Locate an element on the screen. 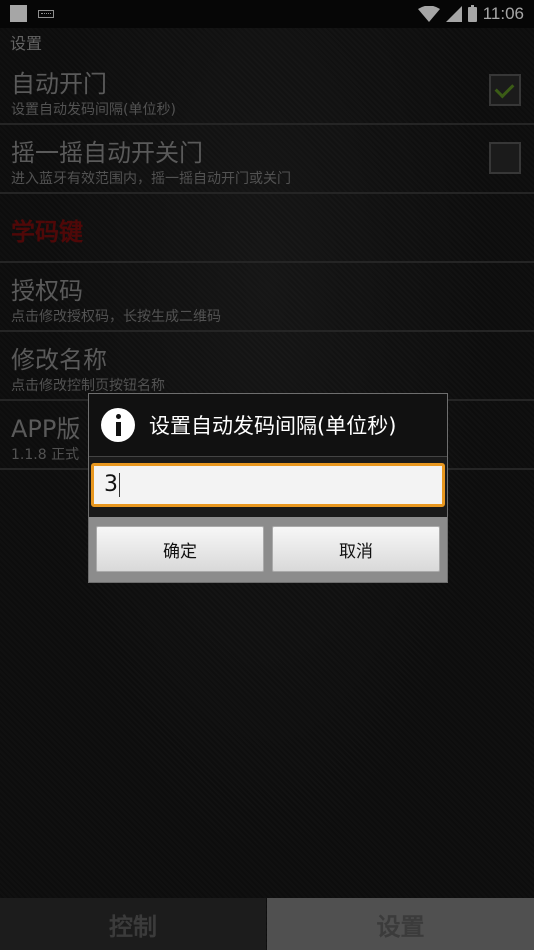 The width and height of the screenshot is (534, 950). bottom-tab-bar: 控制 设置 is located at coordinates (267, 924).